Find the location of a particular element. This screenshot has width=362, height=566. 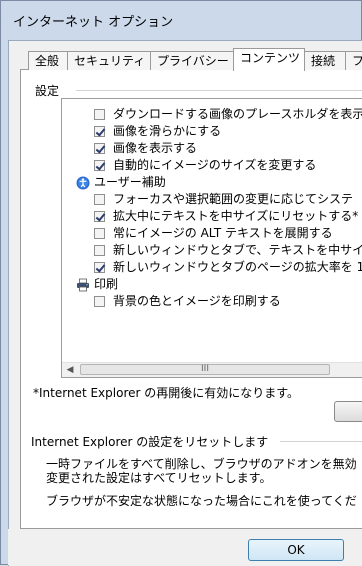

setting-label: ダウンロードする画像のプレースホルダを表示 is located at coordinates (237, 114).